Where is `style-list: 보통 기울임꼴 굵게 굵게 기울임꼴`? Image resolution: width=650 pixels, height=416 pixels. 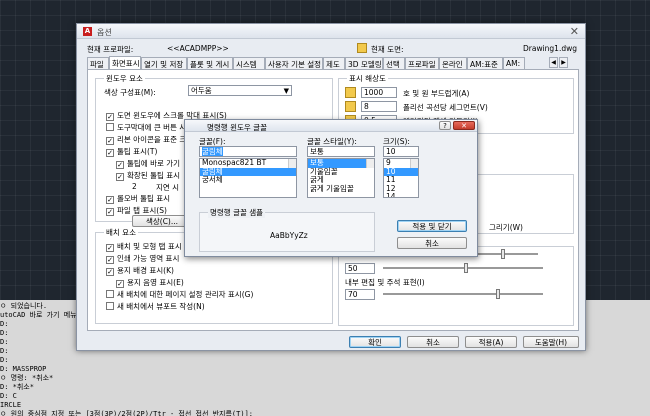
style-list: 보통 기울임꼴 굵게 굵게 기울임꼴 is located at coordinates (341, 178).